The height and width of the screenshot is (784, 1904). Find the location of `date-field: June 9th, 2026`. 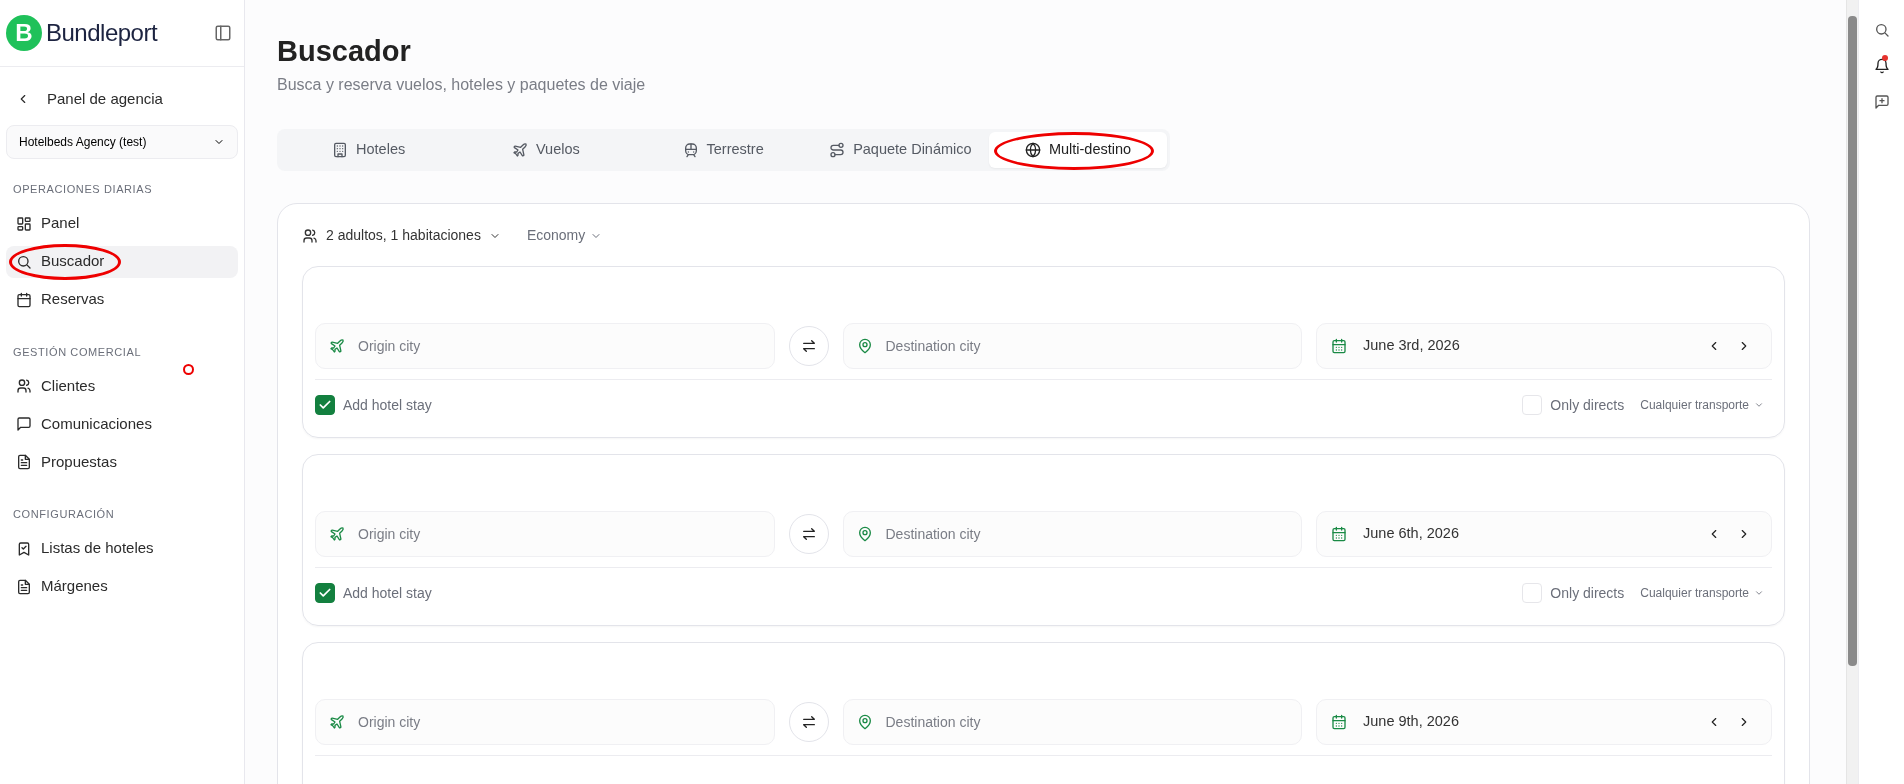

date-field: June 9th, 2026 is located at coordinates (1544, 721).